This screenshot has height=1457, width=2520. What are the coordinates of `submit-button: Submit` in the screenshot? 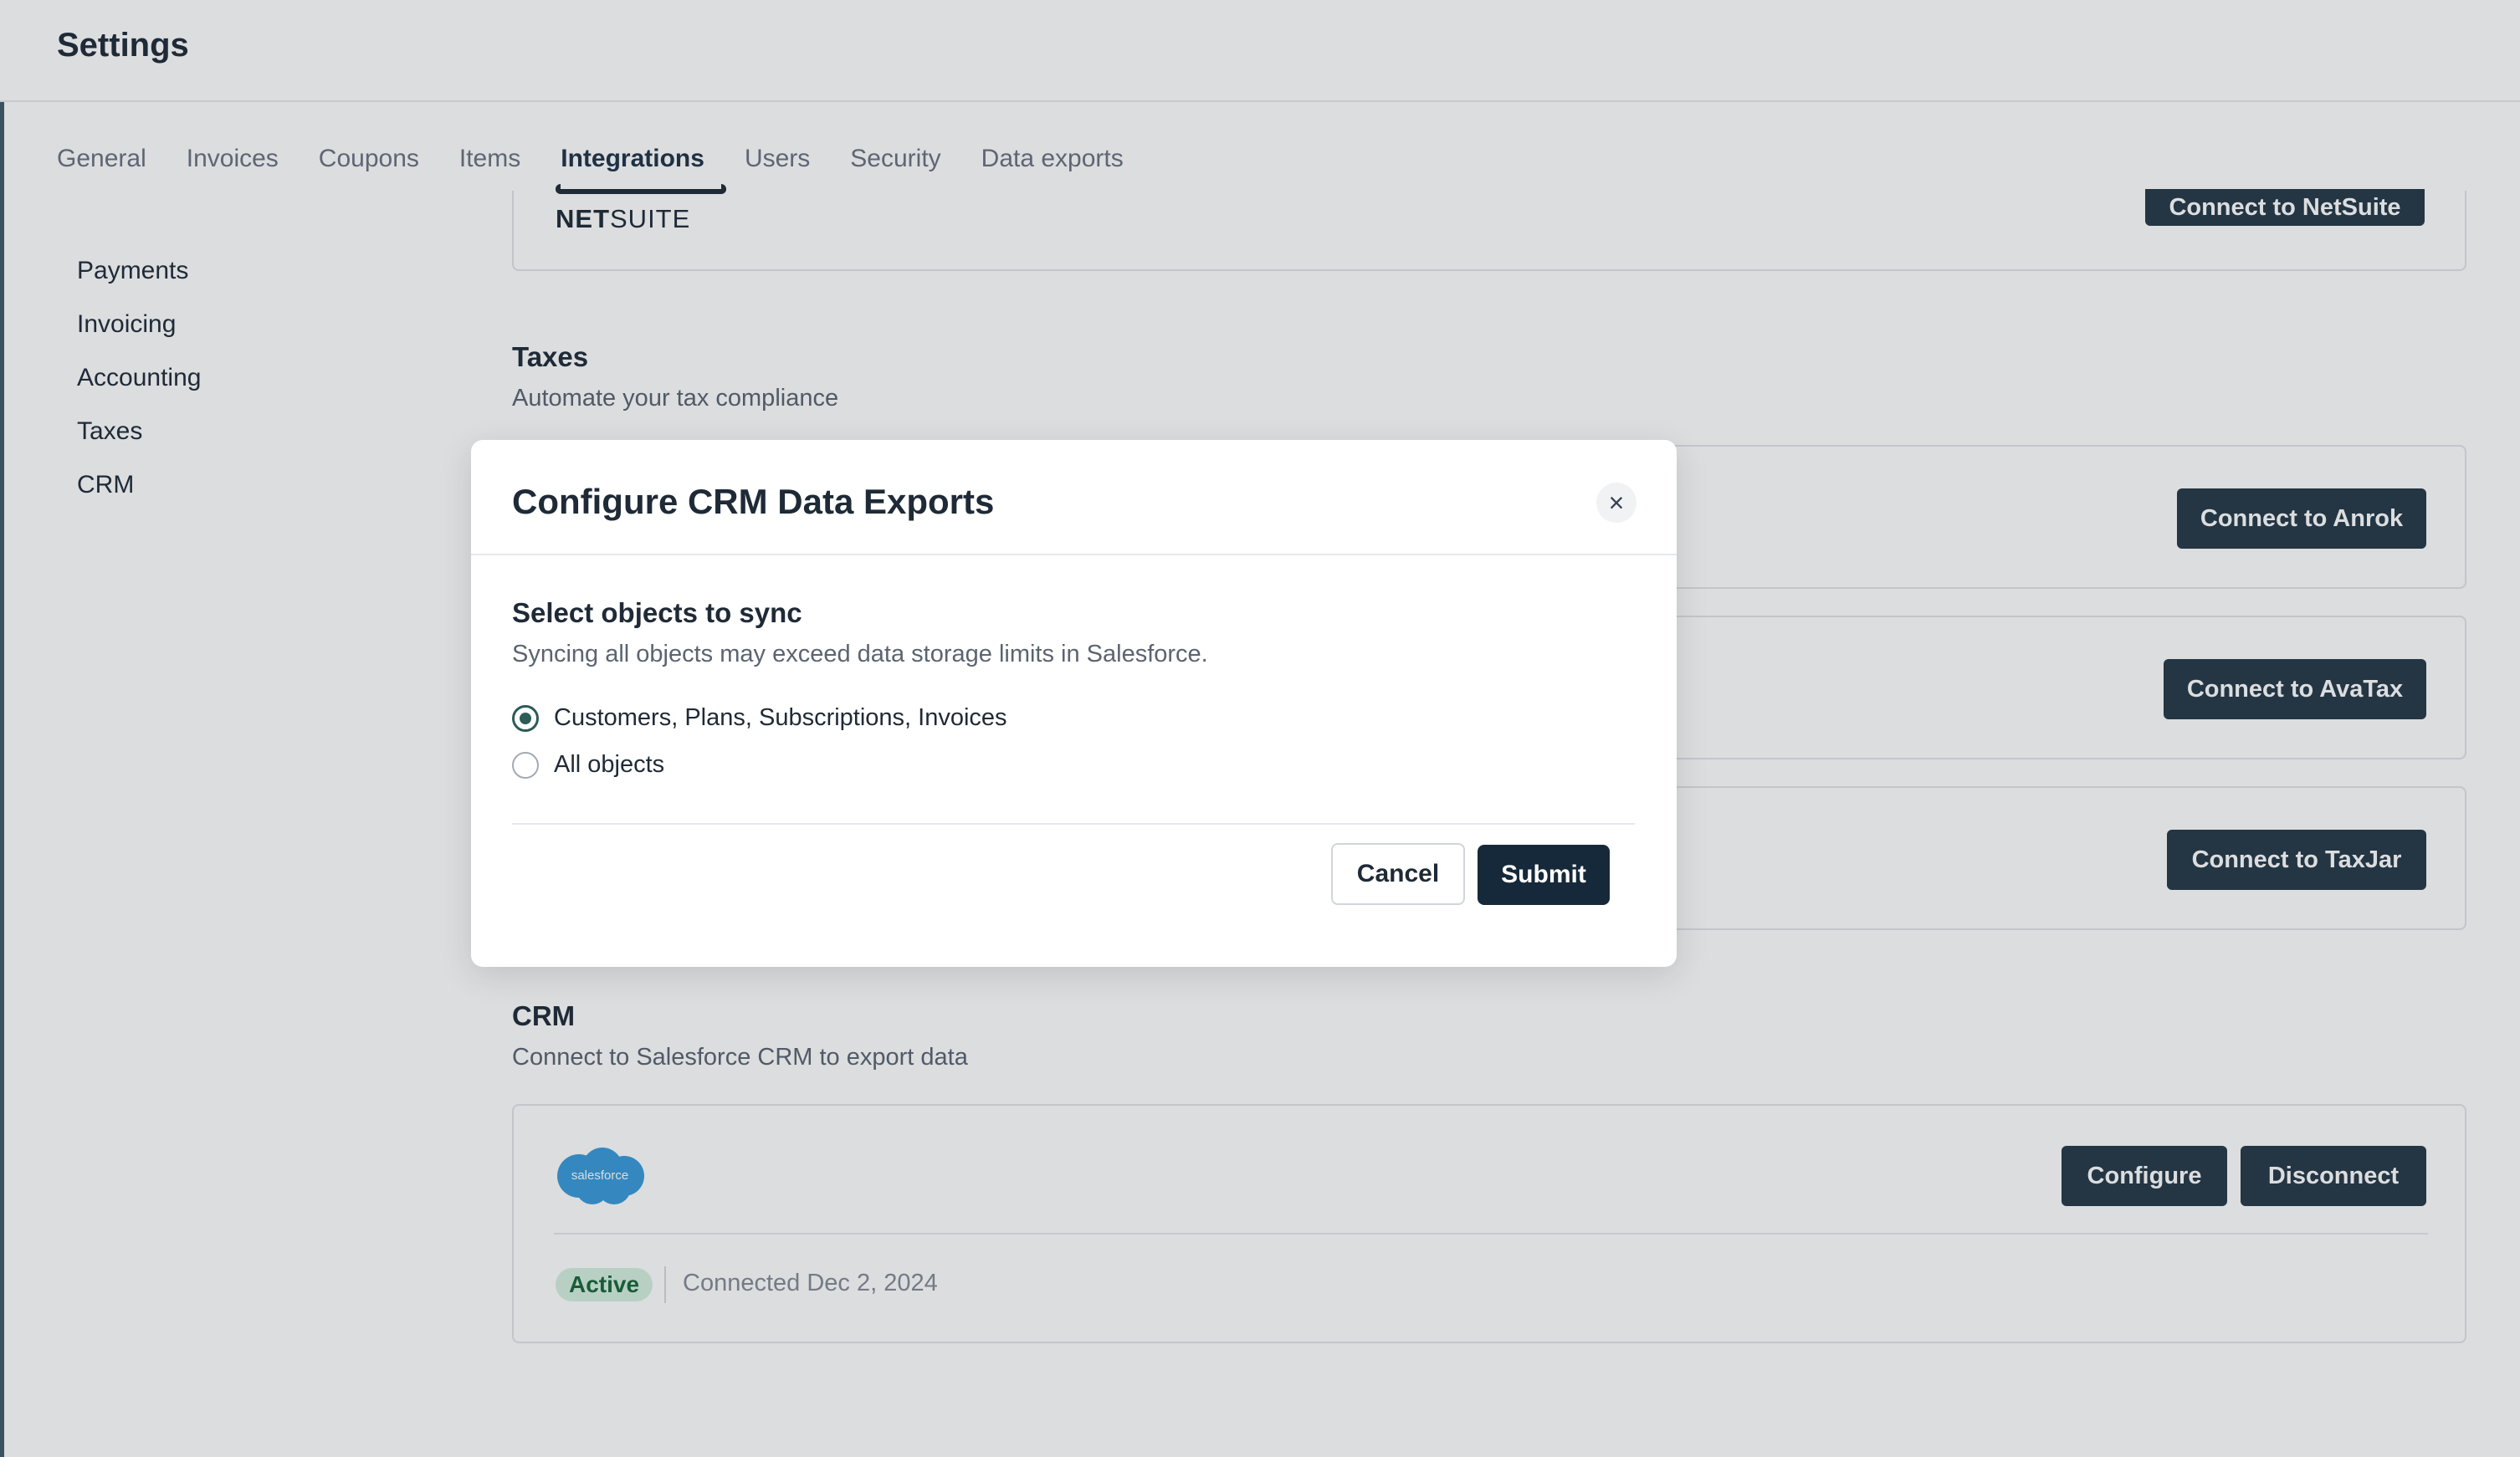 It's located at (1544, 875).